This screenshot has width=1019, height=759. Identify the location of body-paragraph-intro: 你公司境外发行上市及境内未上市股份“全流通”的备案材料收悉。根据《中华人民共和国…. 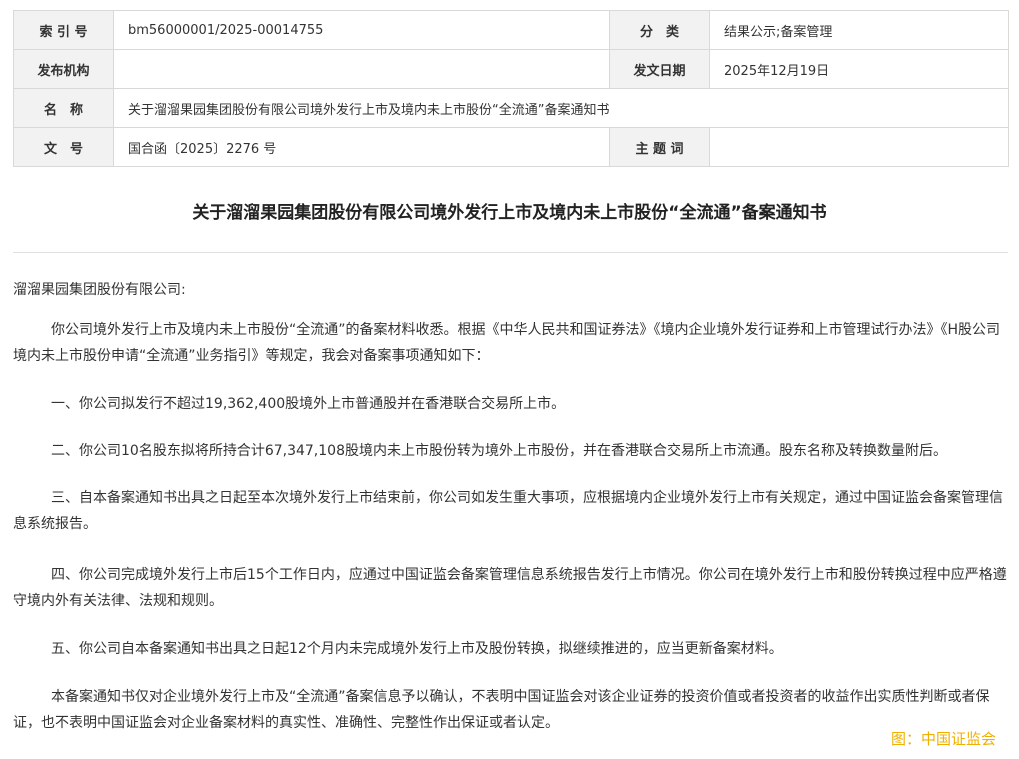
(510, 343).